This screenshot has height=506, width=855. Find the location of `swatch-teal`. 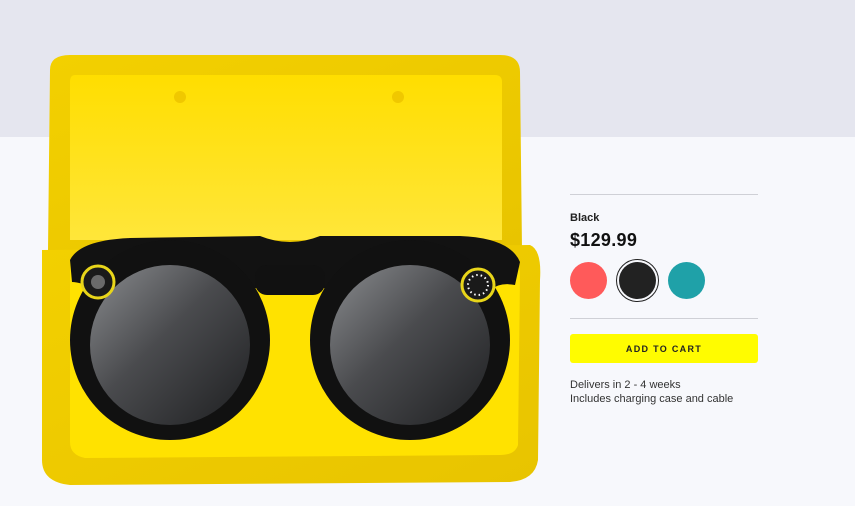

swatch-teal is located at coordinates (686, 280).